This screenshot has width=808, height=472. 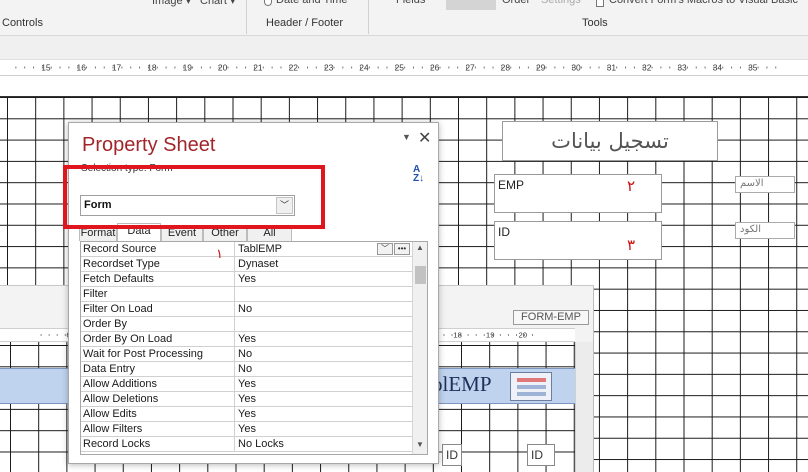 I want to click on form-logo-icon, so click(x=531, y=386).